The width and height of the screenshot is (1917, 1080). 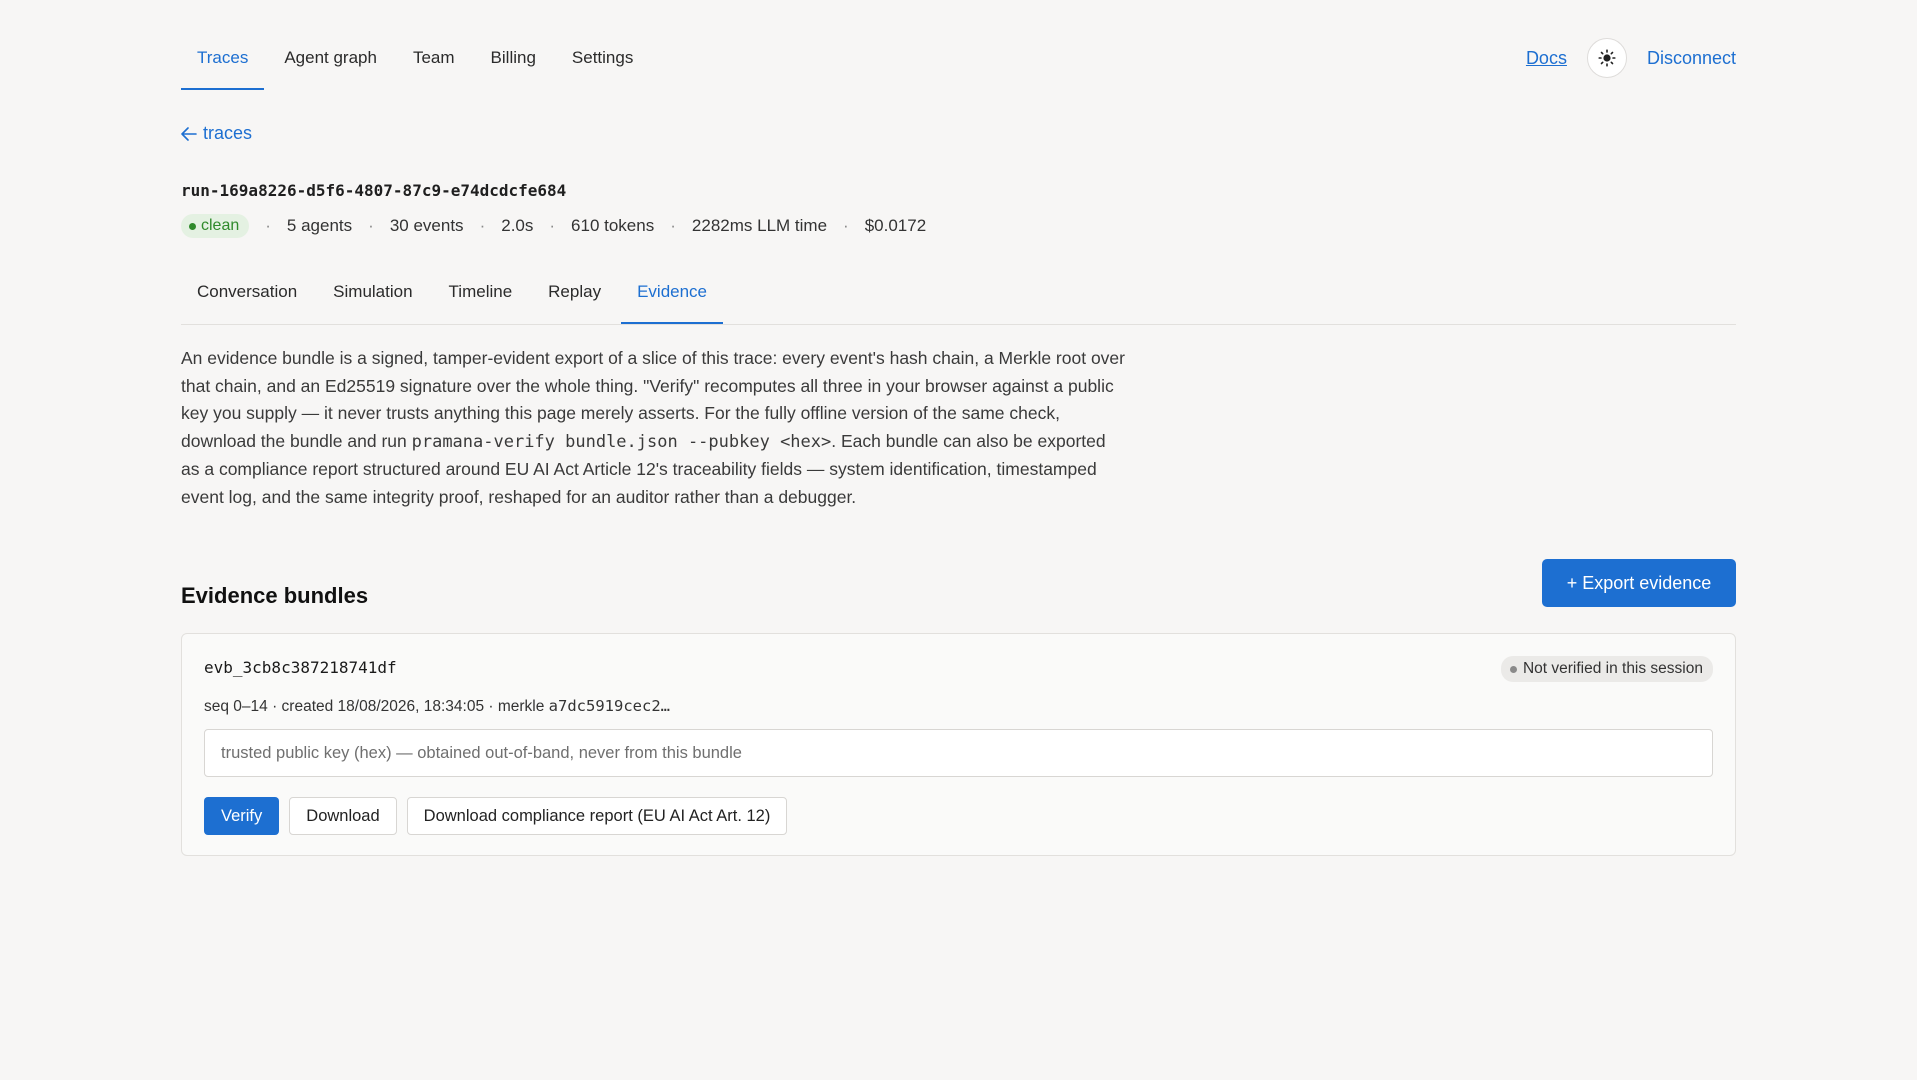 What do you see at coordinates (759, 225) in the screenshot?
I see `llm-time: 2282ms LLM time` at bounding box center [759, 225].